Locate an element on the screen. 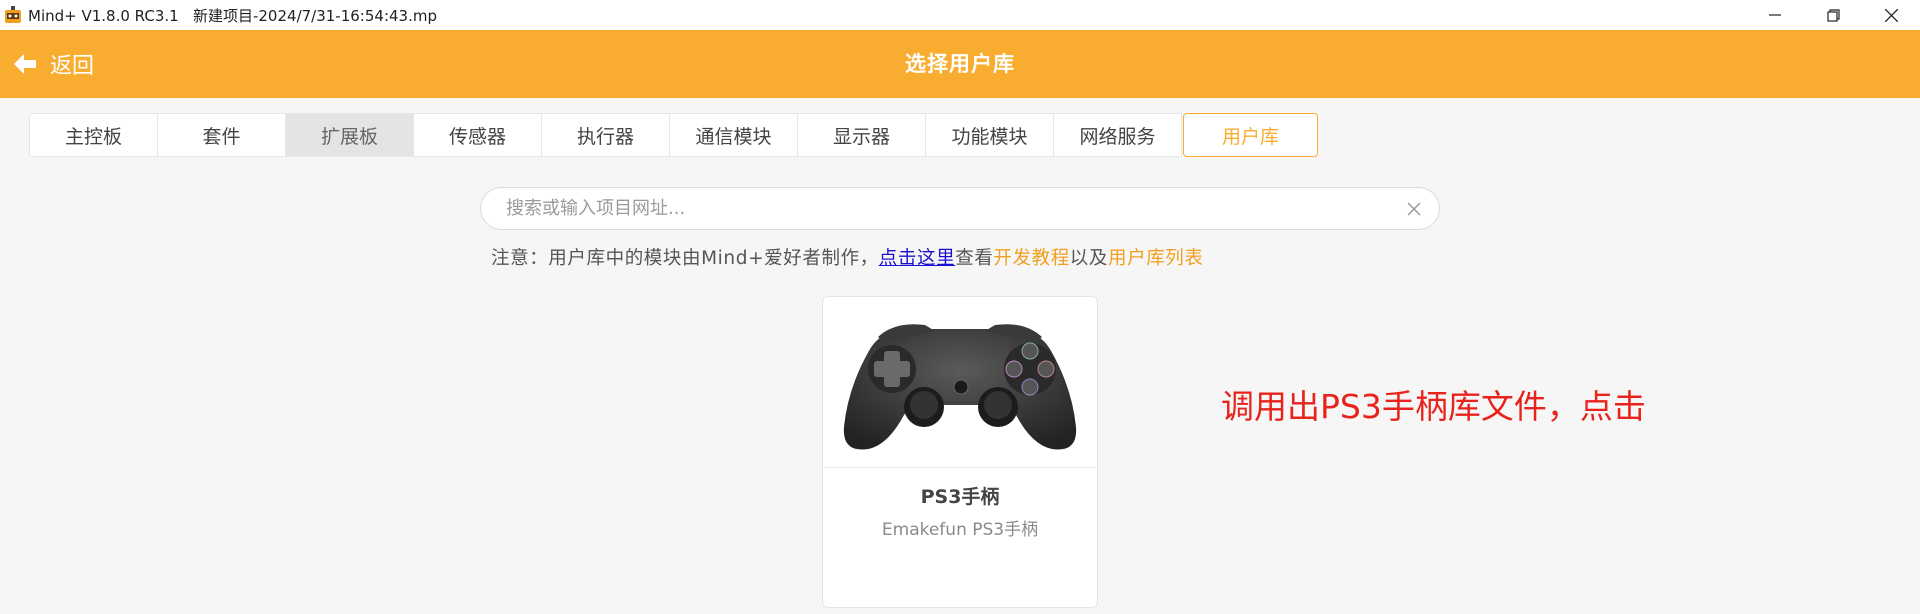 Image resolution: width=1920 pixels, height=614 pixels. tab-sensors: 传感器 is located at coordinates (477, 135).